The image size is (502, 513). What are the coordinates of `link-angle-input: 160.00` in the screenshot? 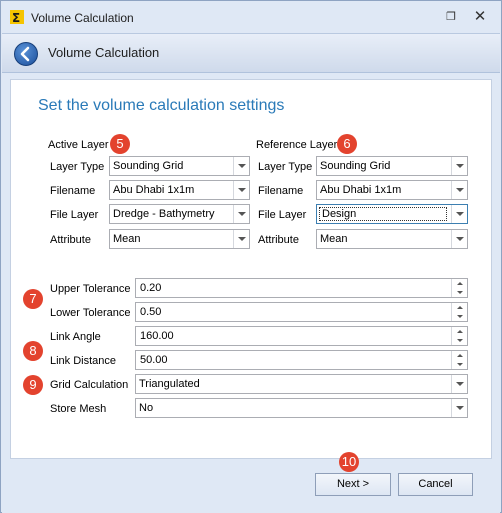 It's located at (301, 336).